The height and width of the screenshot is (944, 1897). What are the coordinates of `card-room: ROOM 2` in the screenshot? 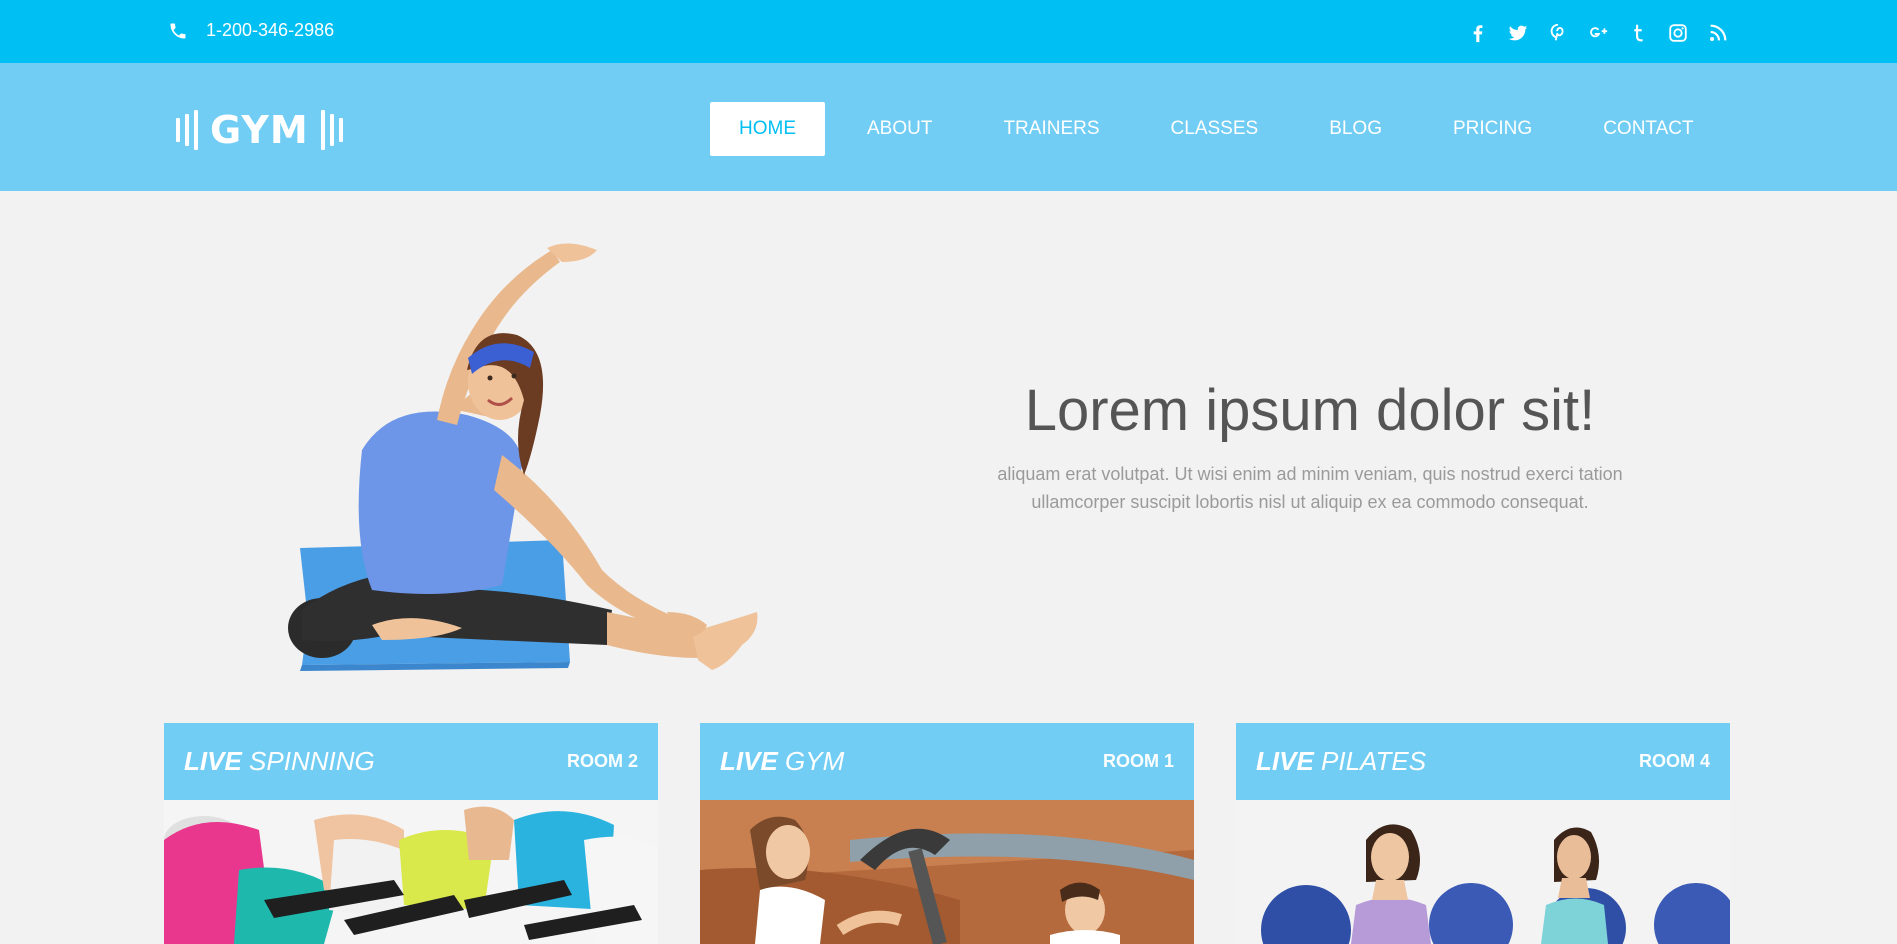 It's located at (602, 761).